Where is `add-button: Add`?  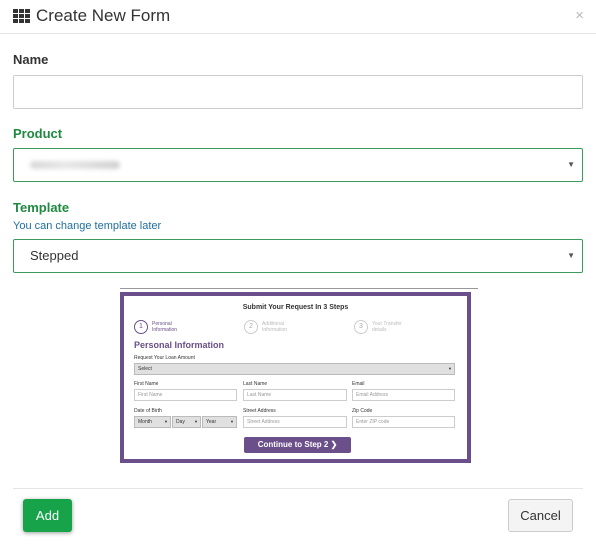
add-button: Add is located at coordinates (47, 515).